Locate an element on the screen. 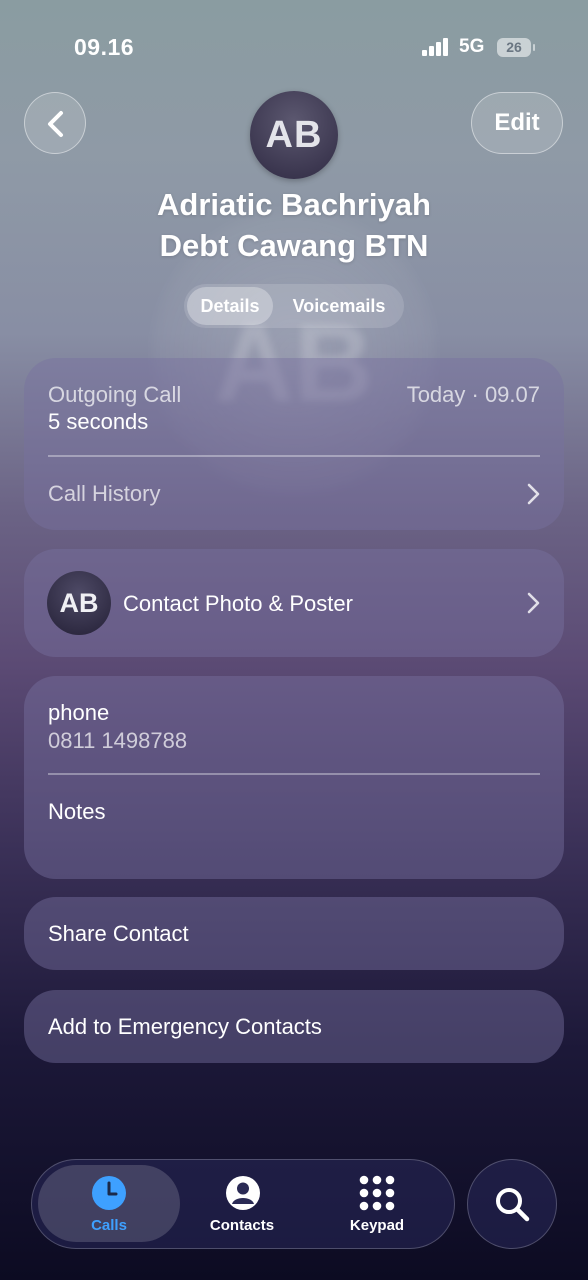 The height and width of the screenshot is (1280, 588). edit-button: Edit is located at coordinates (517, 123).